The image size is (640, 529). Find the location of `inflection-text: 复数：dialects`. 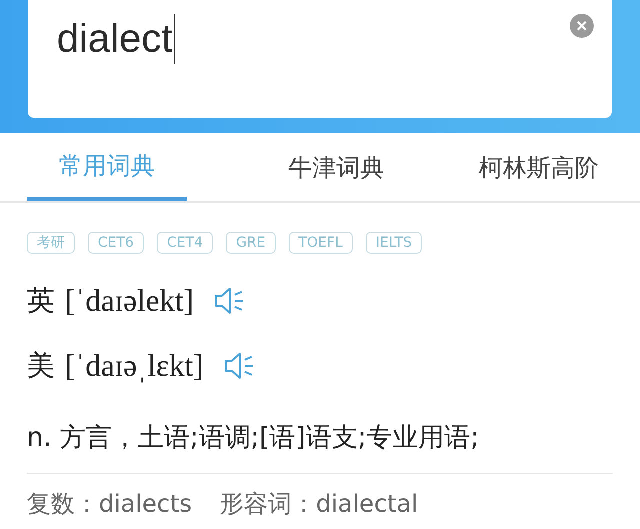

inflection-text: 复数：dialects is located at coordinates (109, 504).